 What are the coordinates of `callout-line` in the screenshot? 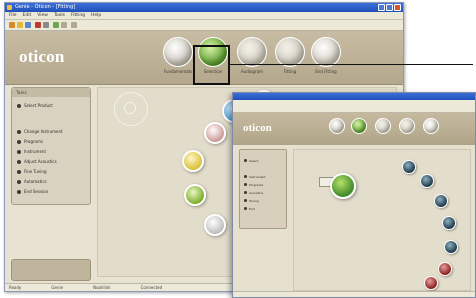 It's located at (351, 64).